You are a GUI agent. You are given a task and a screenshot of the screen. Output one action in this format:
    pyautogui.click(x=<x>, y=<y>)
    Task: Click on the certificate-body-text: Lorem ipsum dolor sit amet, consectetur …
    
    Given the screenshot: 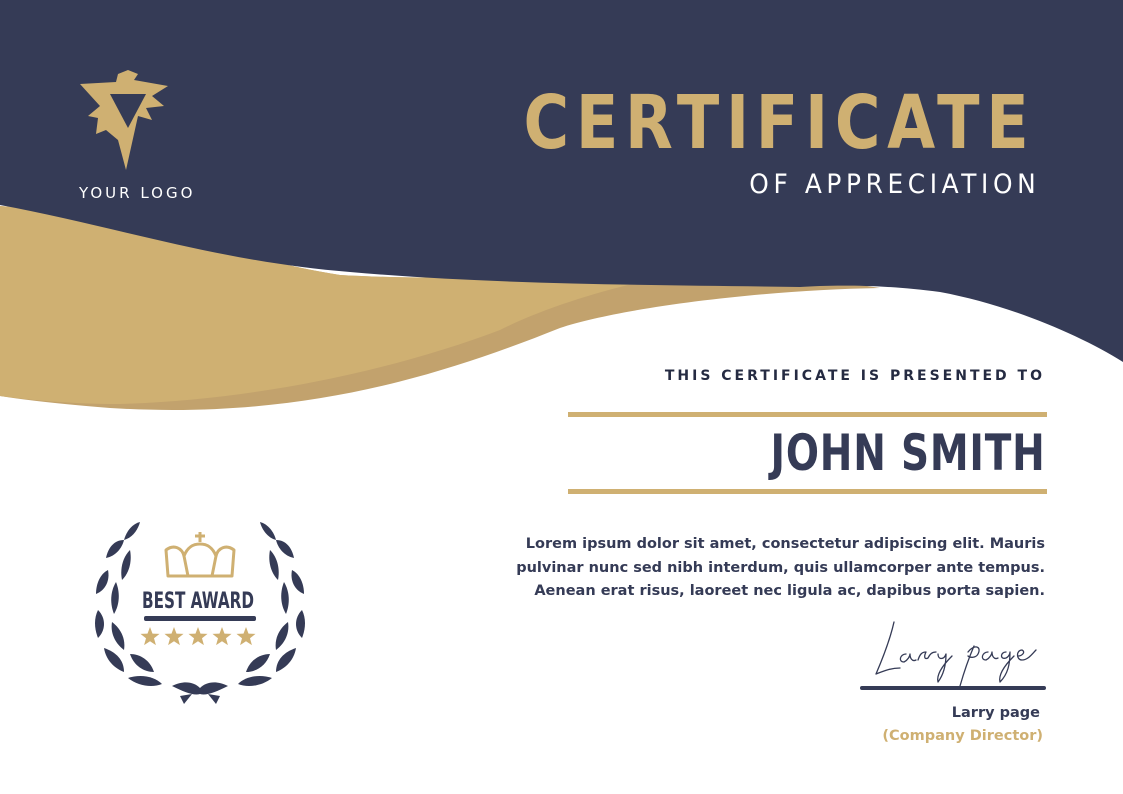 What is the action you would take?
    pyautogui.click(x=780, y=567)
    